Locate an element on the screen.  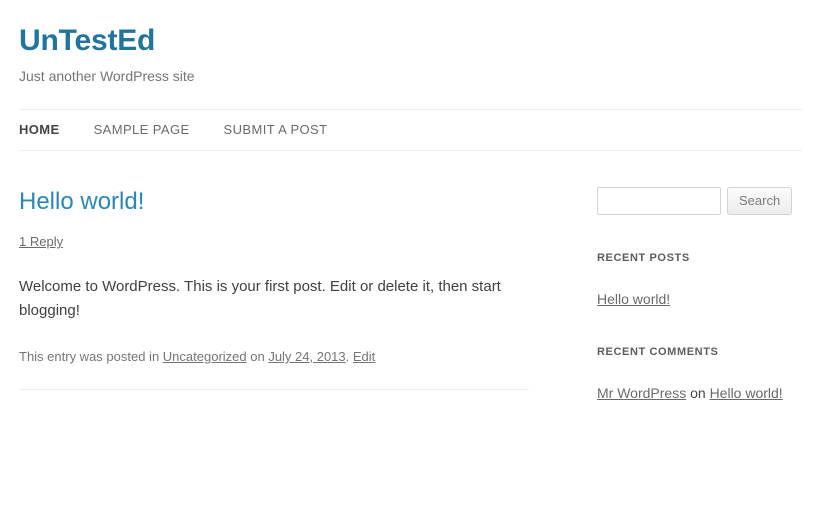
list-item: Mr WordPress on Hello world! is located at coordinates (709, 393).